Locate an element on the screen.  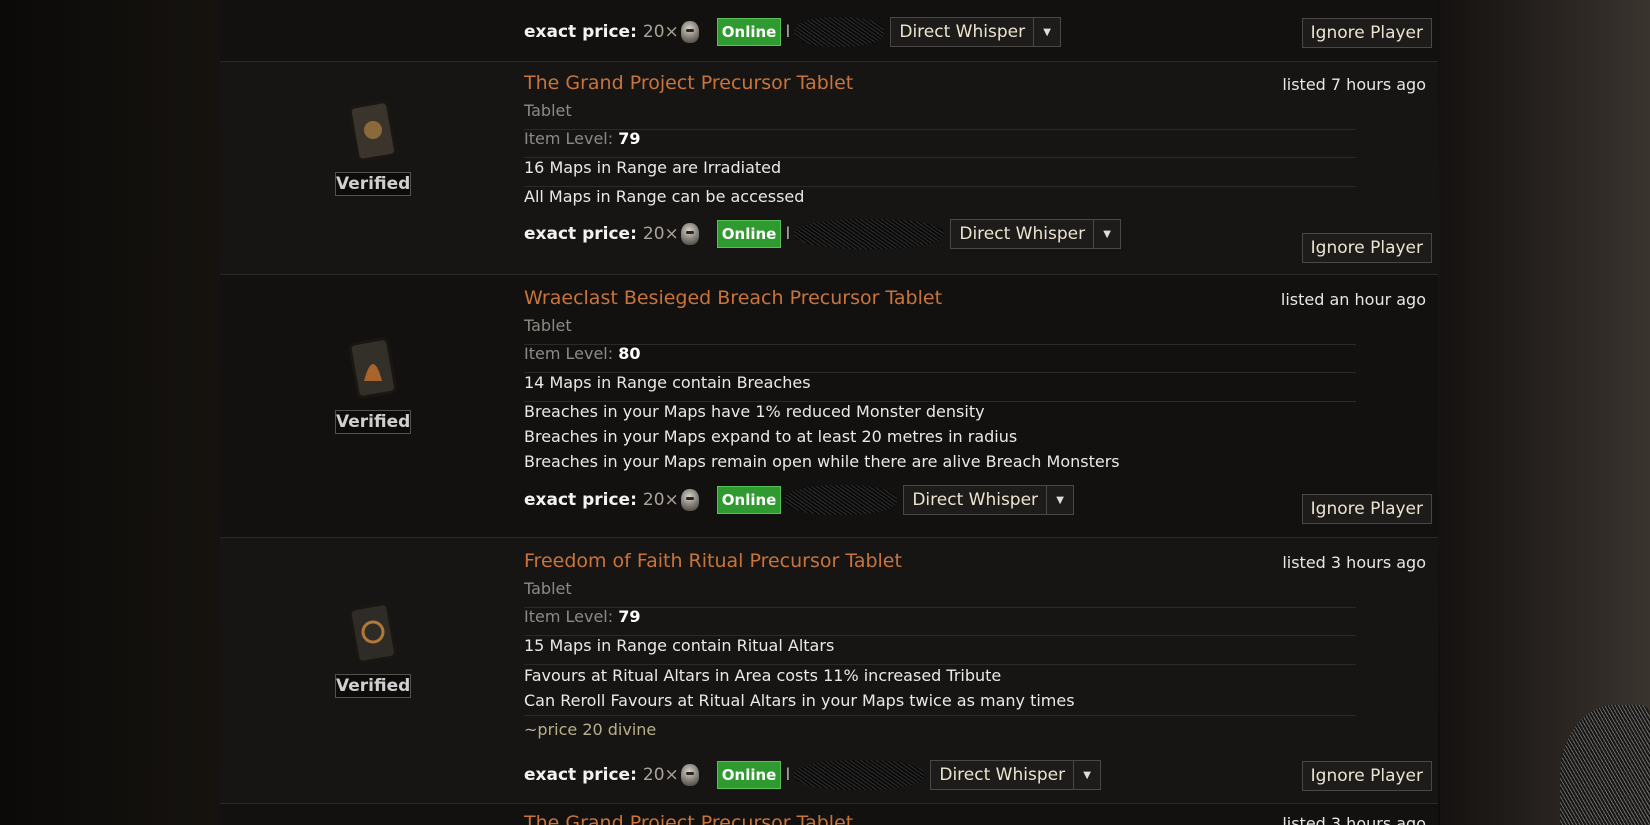
item-level-value: 80 is located at coordinates (629, 353).